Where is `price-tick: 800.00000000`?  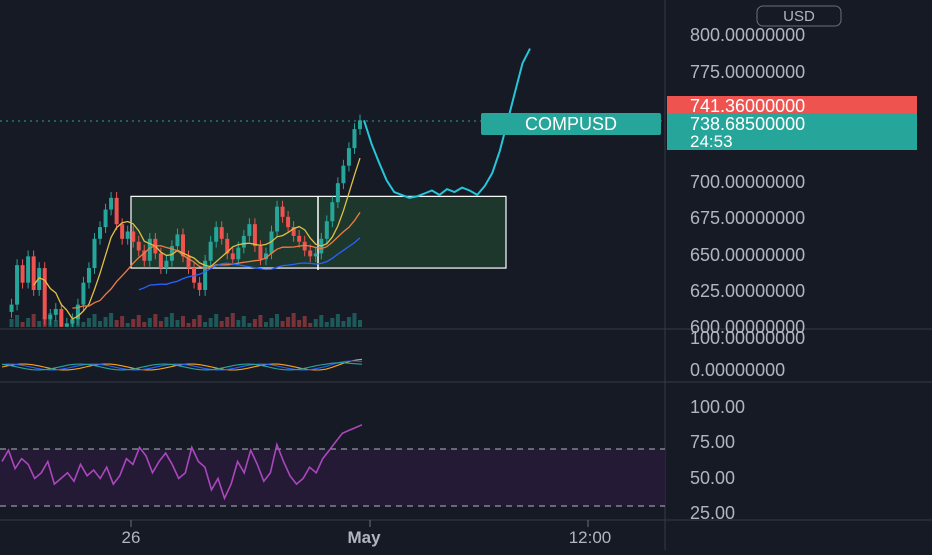
price-tick: 800.00000000 is located at coordinates (747, 35).